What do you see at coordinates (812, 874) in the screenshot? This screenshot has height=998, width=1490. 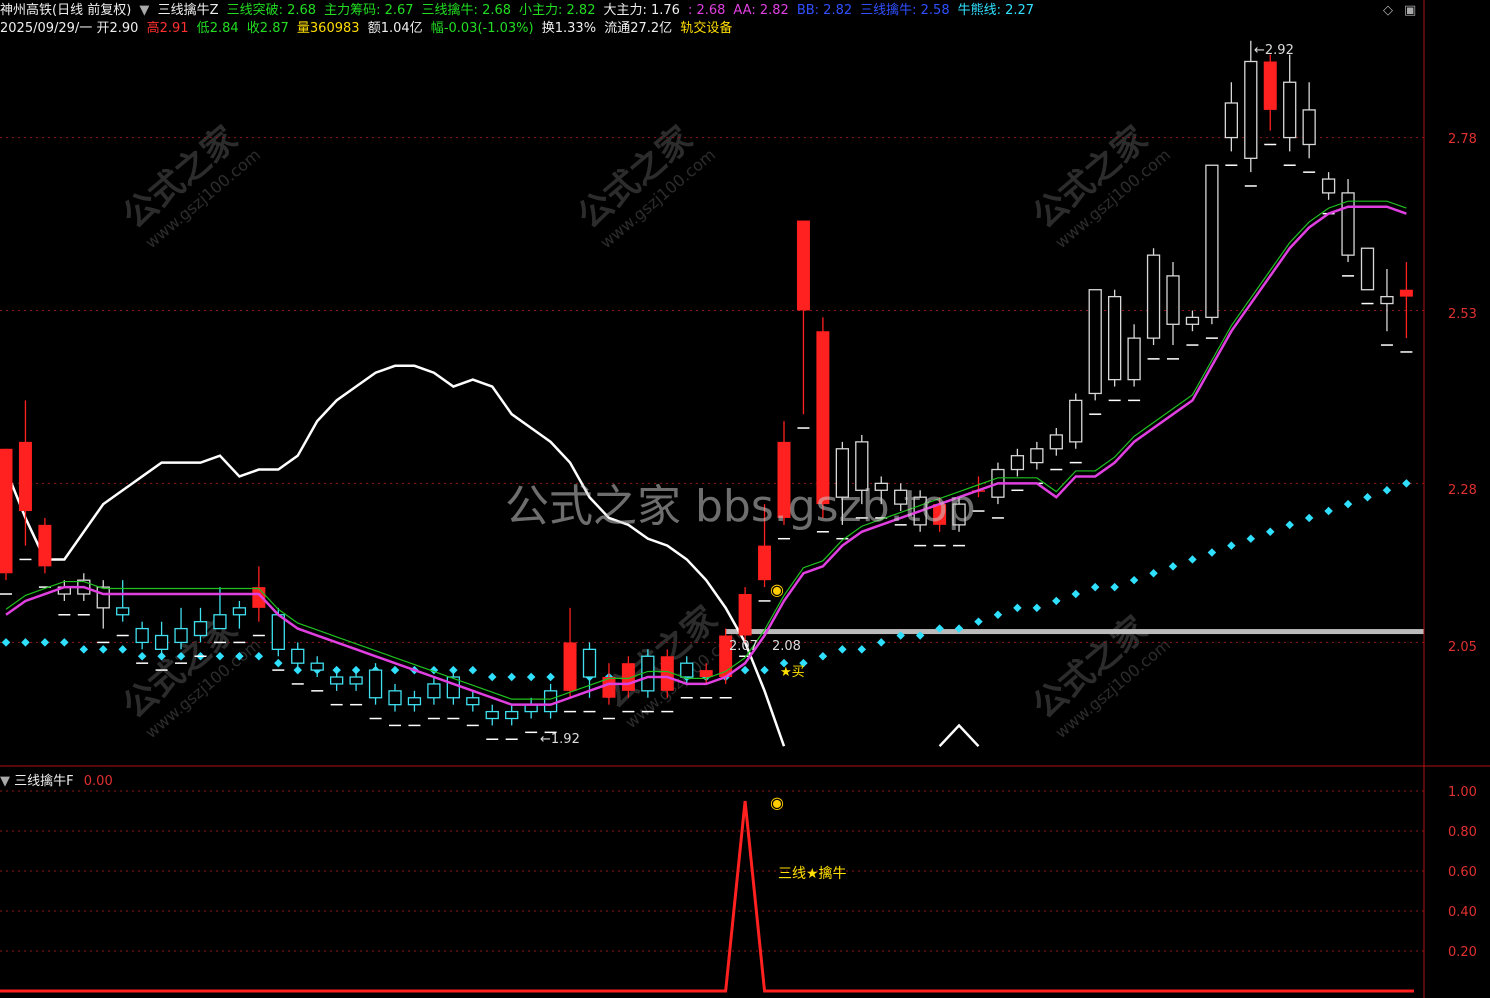 I see `signal-label: 三线★擒牛` at bounding box center [812, 874].